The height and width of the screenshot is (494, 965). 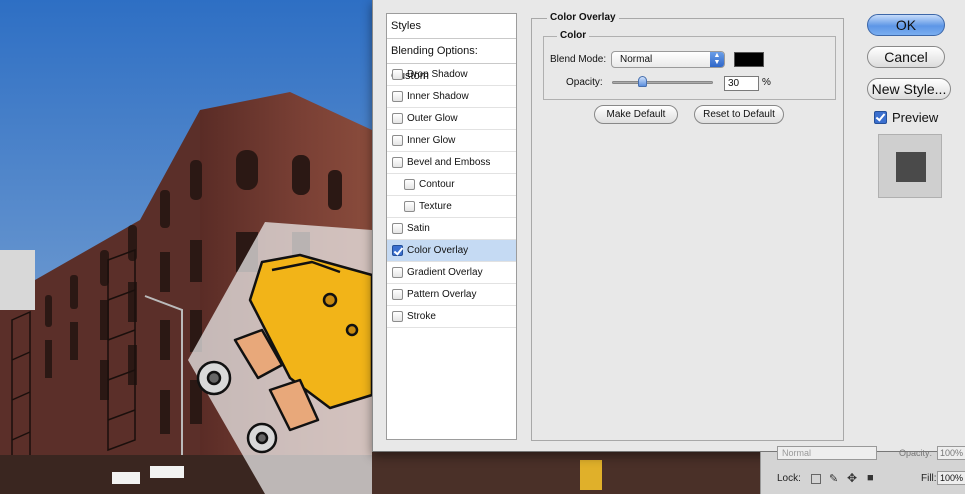 I want to click on style-item-label: Drop Shadow, so click(x=437, y=74).